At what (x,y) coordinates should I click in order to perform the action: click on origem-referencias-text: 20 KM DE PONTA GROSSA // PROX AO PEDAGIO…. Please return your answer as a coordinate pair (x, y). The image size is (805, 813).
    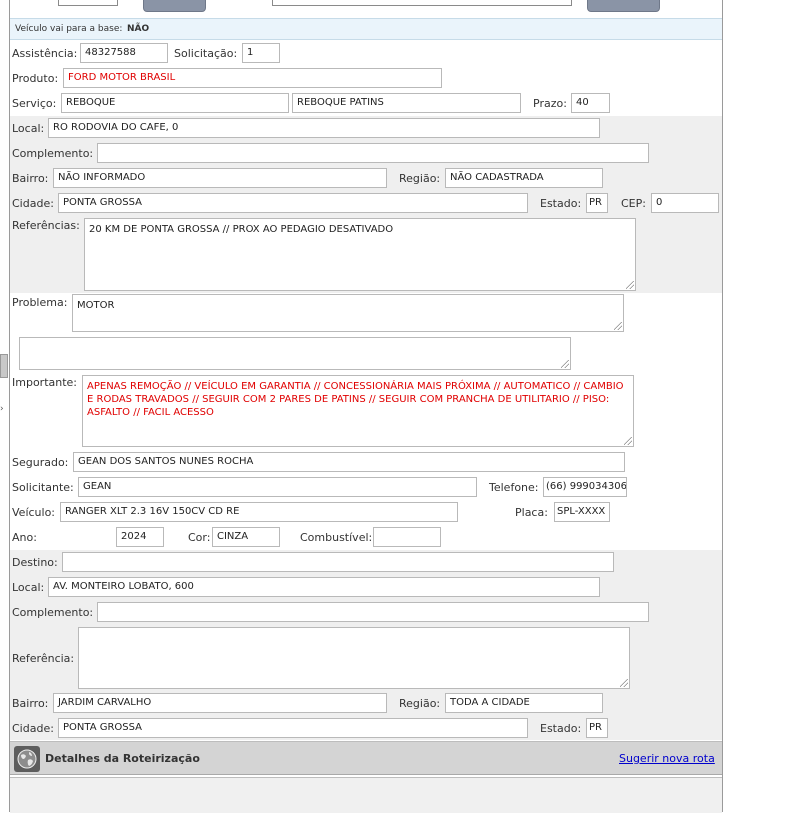
    Looking at the image, I should click on (241, 229).